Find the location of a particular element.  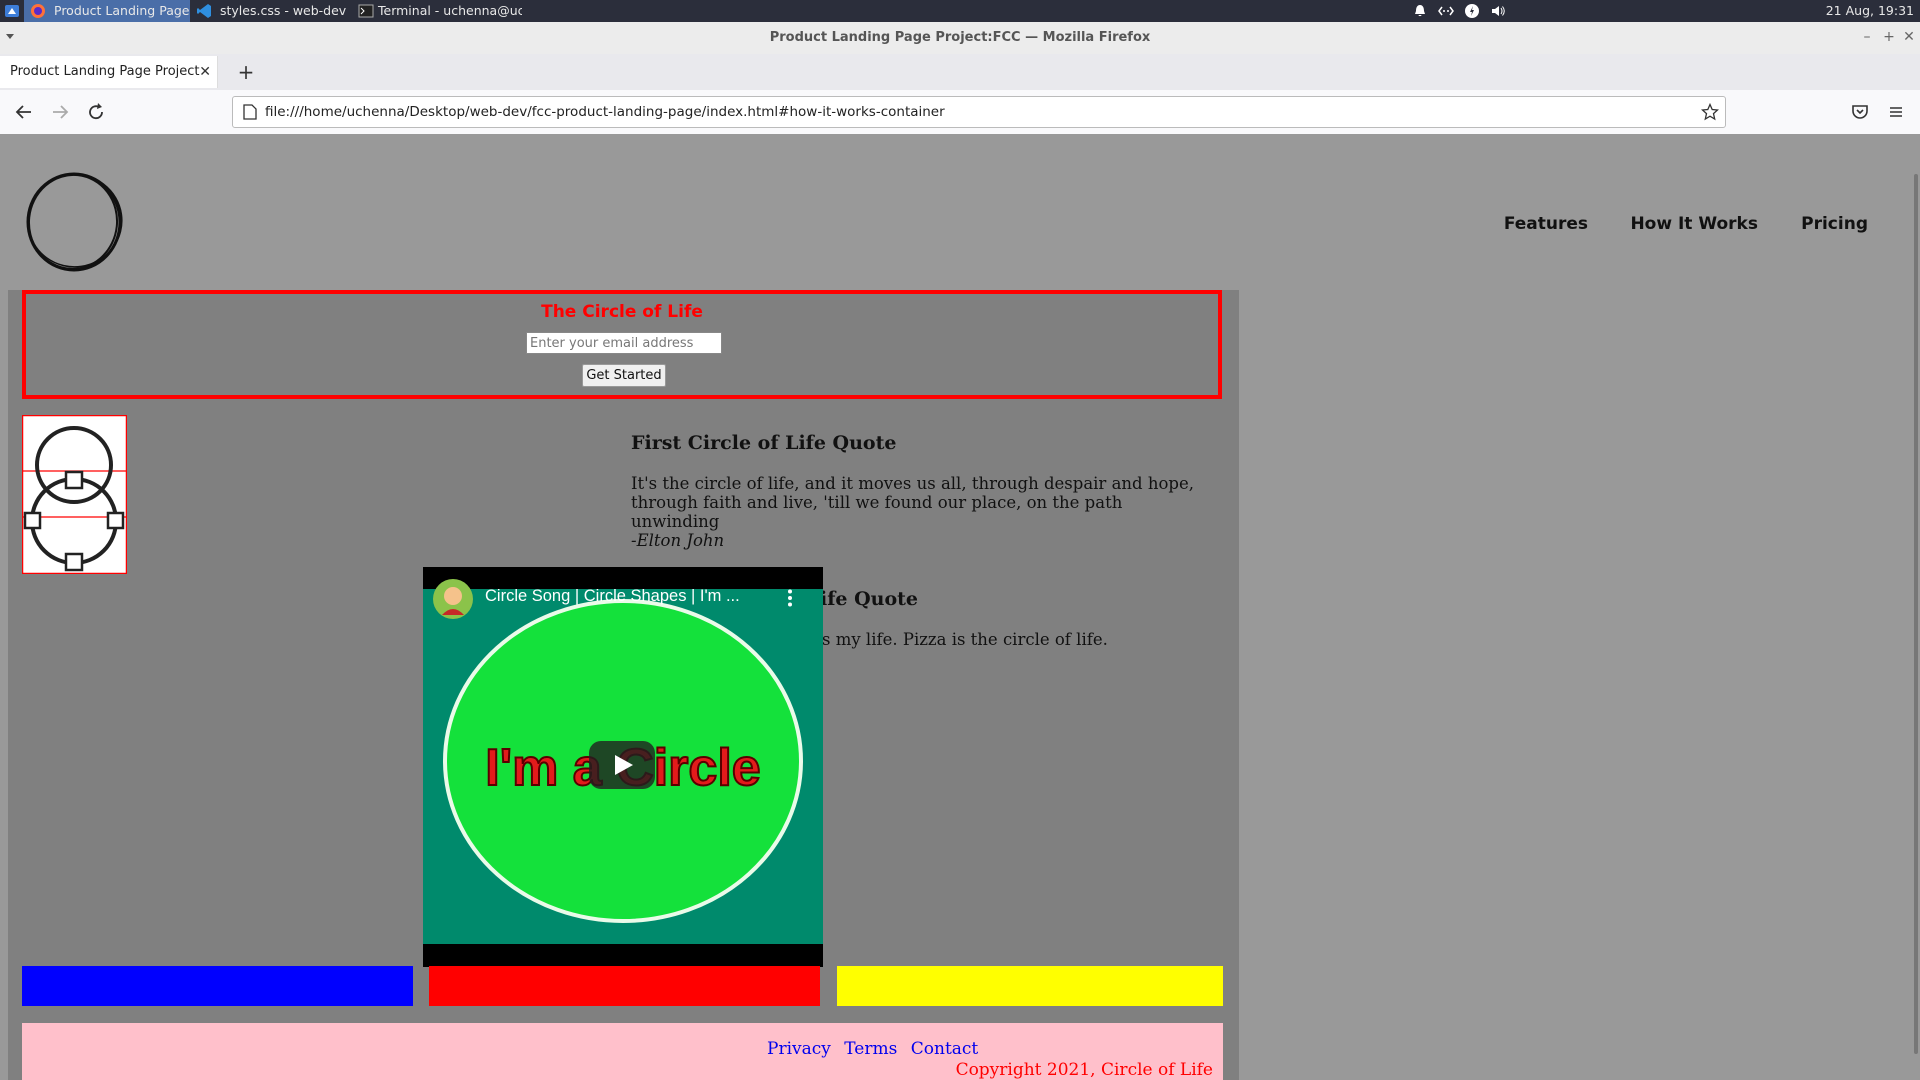

play-button-icon is located at coordinates (622, 765).